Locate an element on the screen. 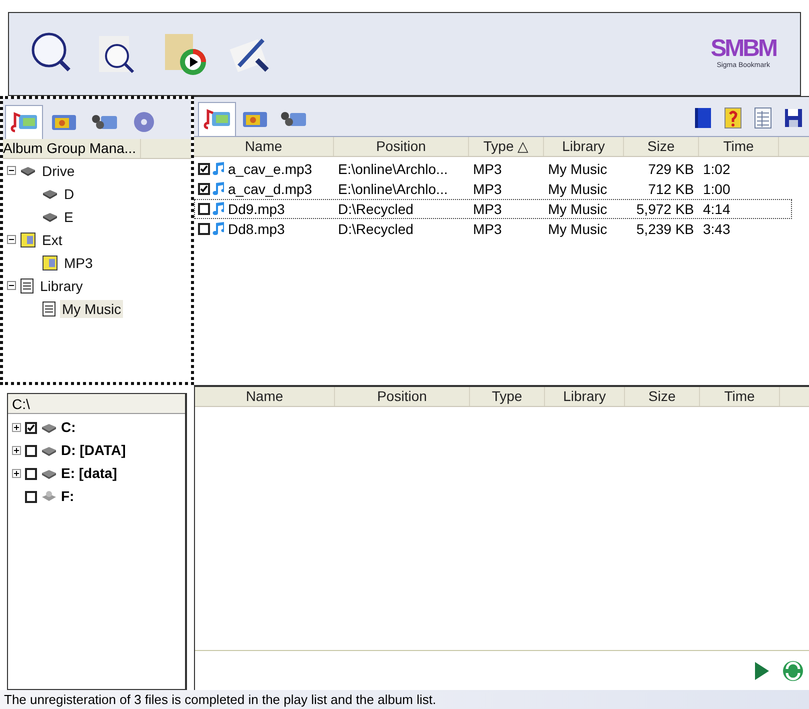 This screenshot has height=709, width=809. column-header: Type is located at coordinates (507, 396).